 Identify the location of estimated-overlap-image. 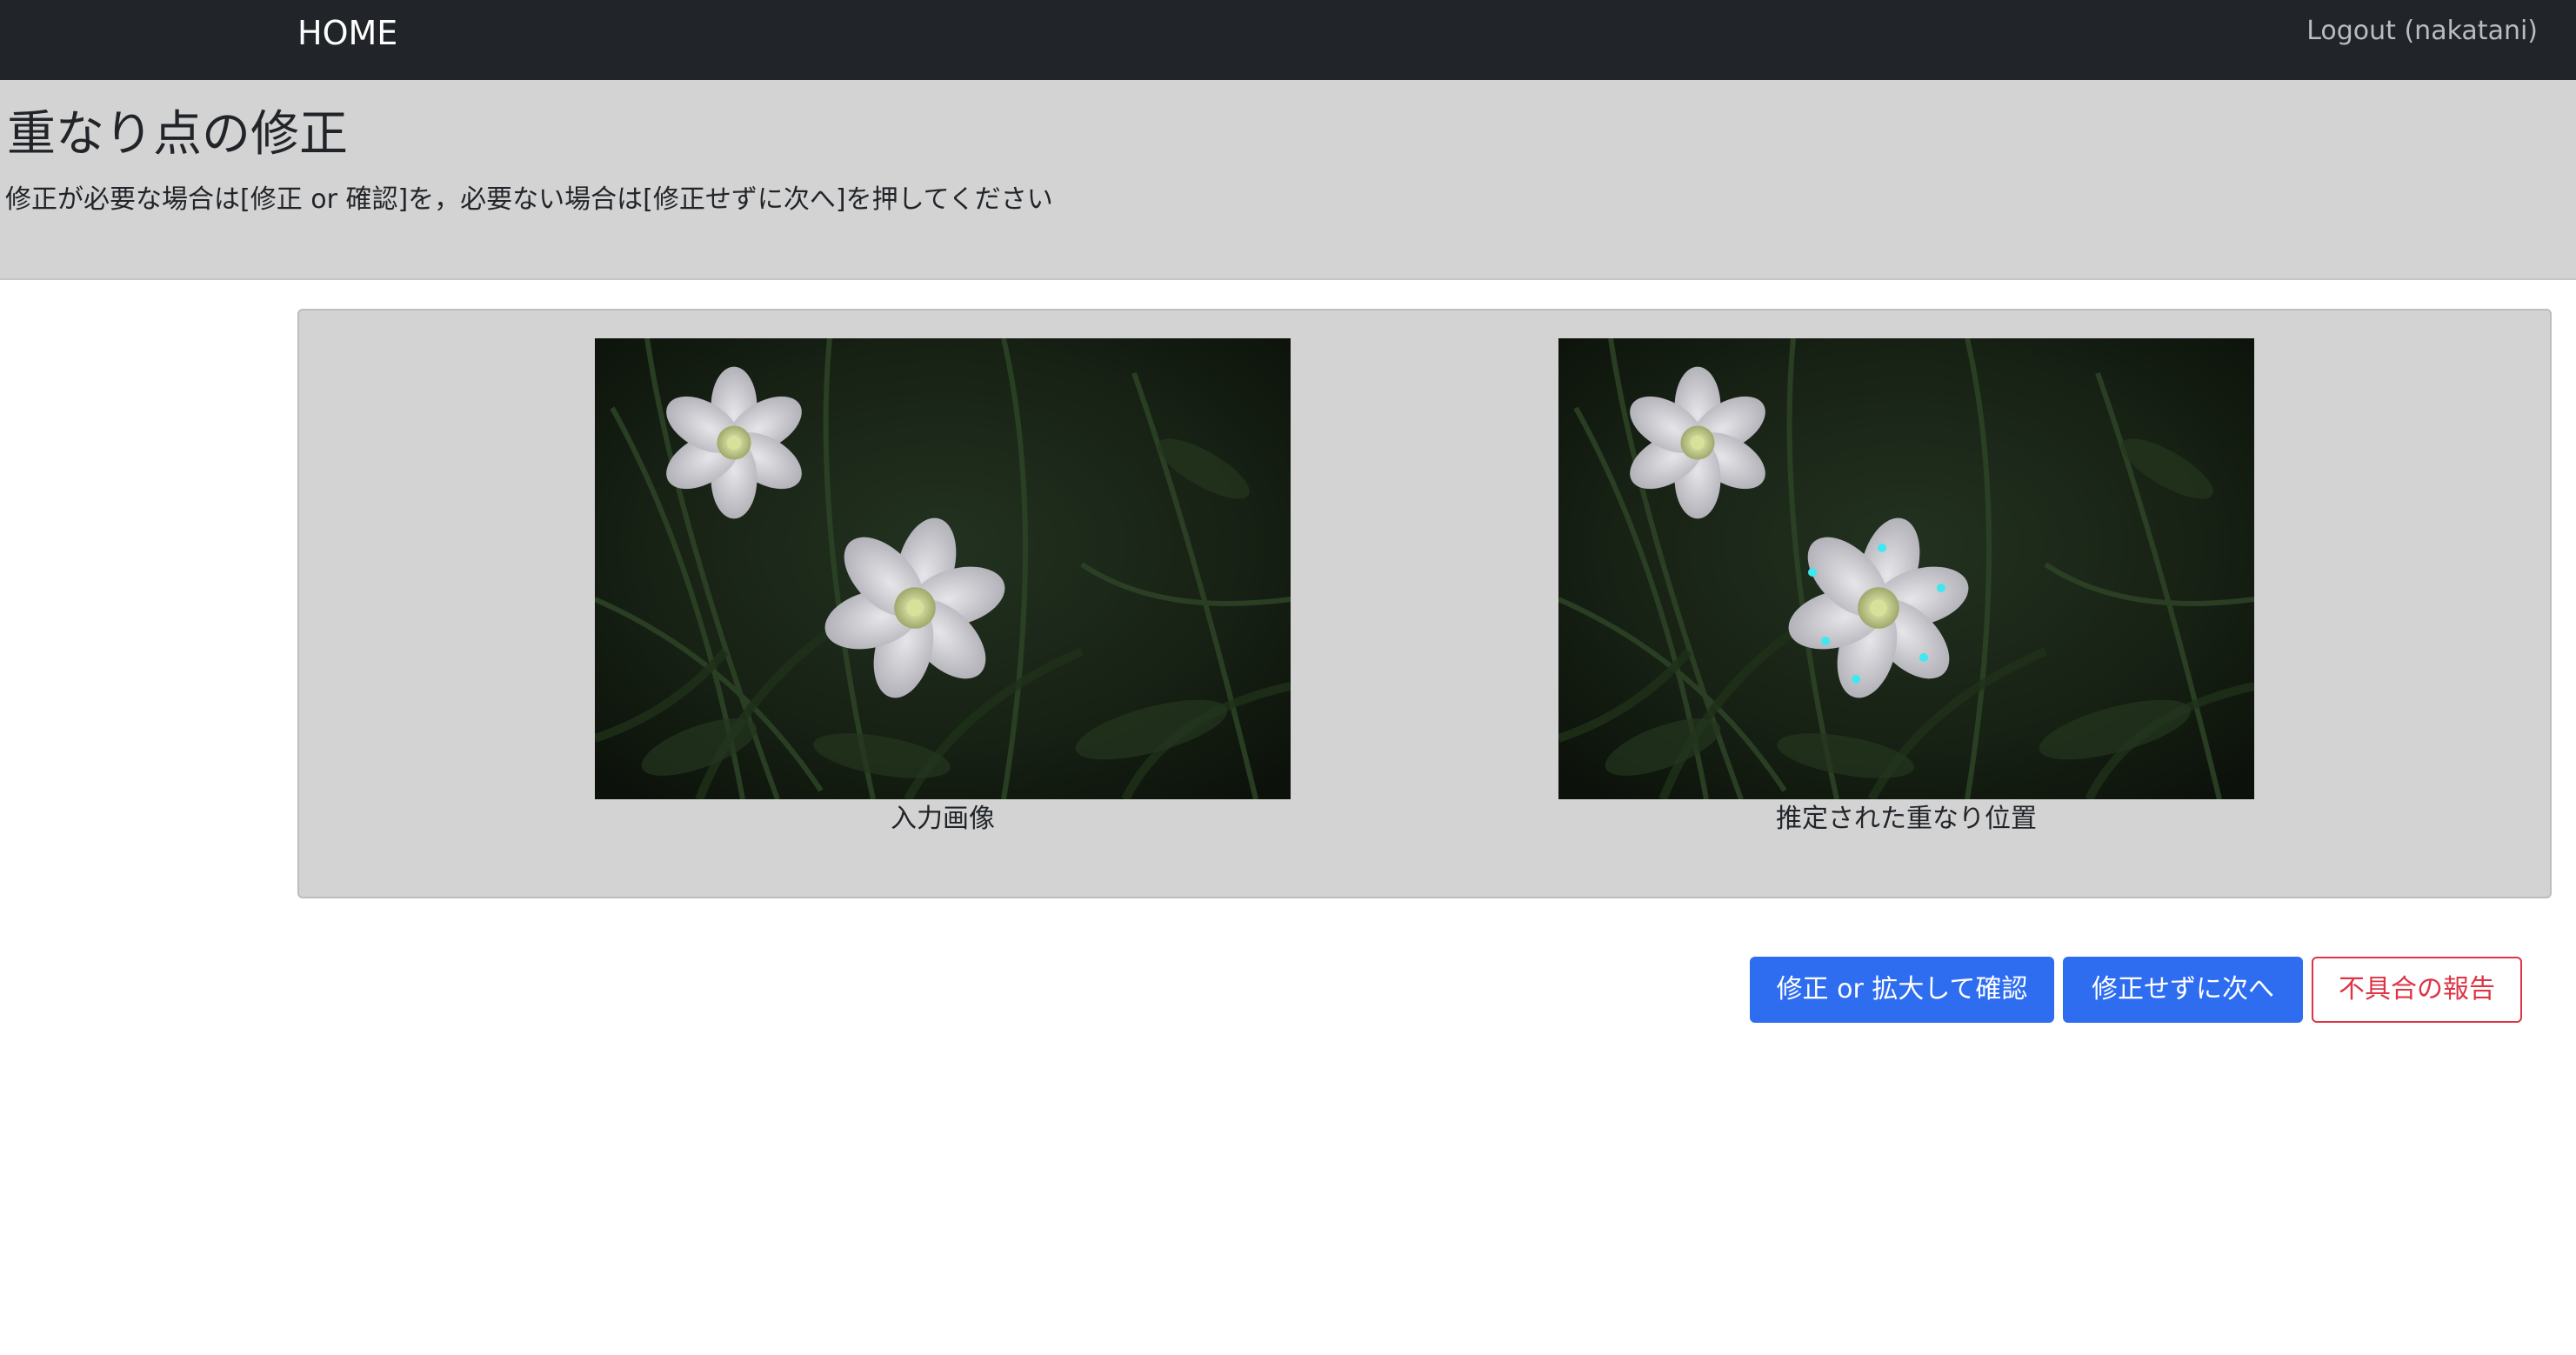
(1906, 568).